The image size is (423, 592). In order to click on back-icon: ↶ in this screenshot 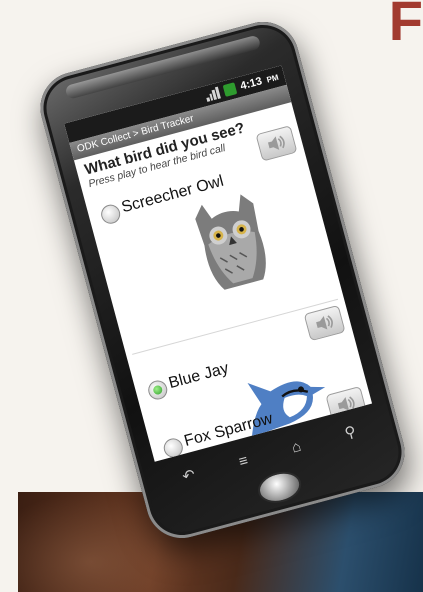, I will do `click(189, 475)`.